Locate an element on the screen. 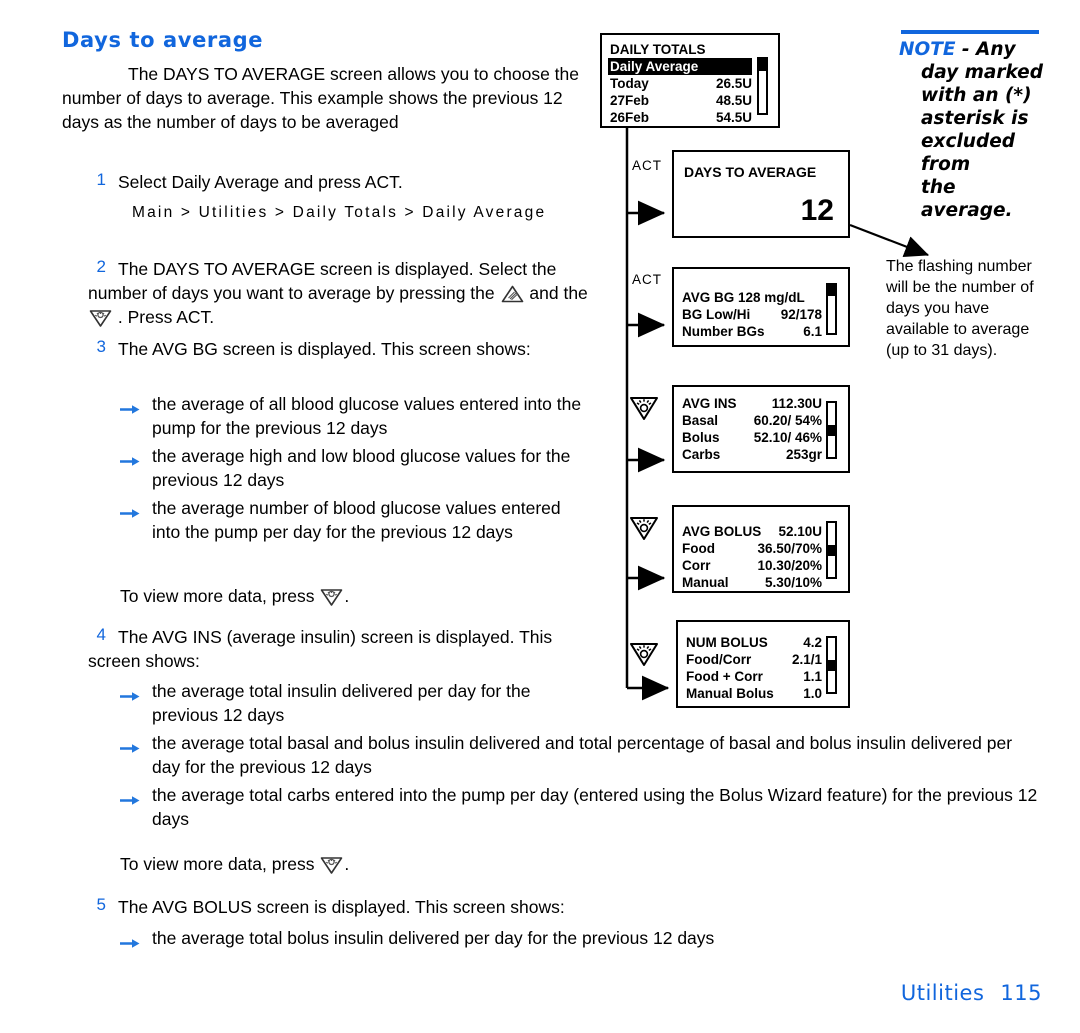  pump-row: Today 26.5U is located at coordinates (681, 83).